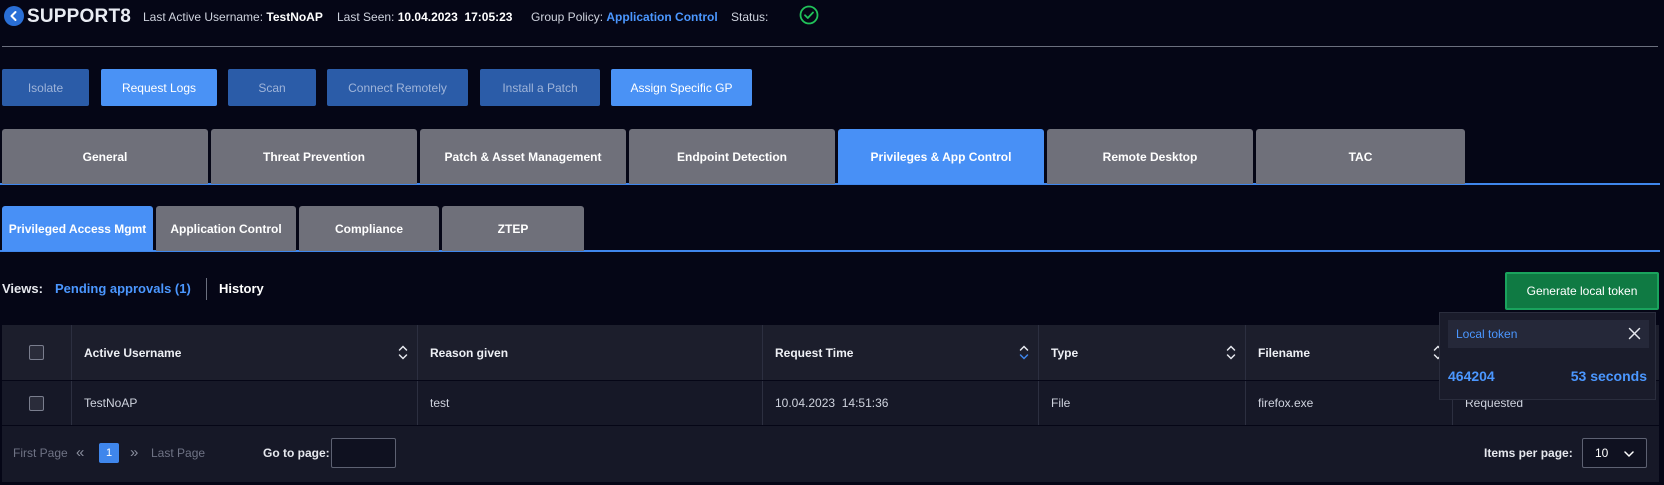  Describe the element at coordinates (363, 453) in the screenshot. I see `goto-page-input` at that location.